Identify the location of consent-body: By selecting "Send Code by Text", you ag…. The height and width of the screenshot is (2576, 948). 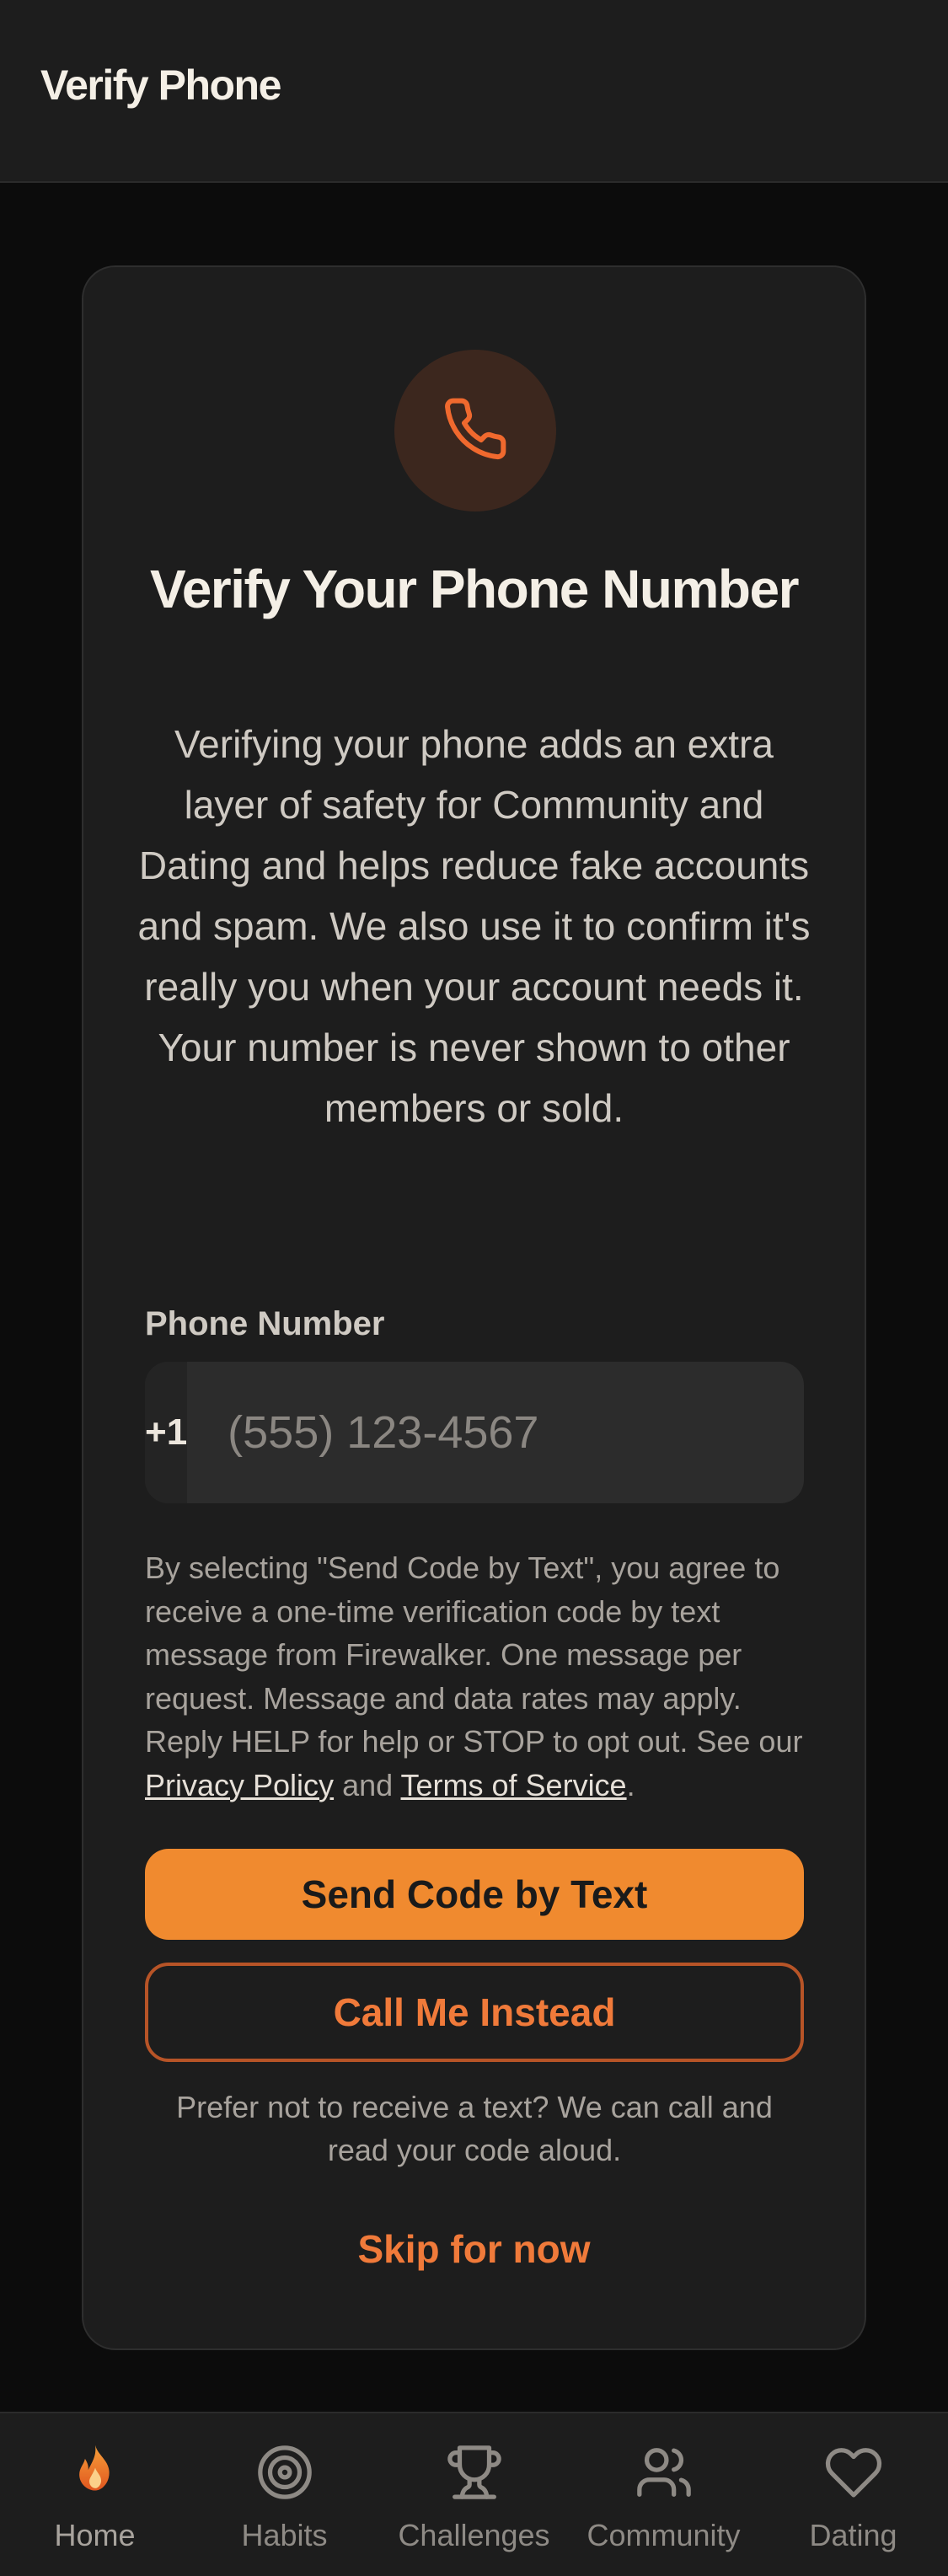
(474, 1654).